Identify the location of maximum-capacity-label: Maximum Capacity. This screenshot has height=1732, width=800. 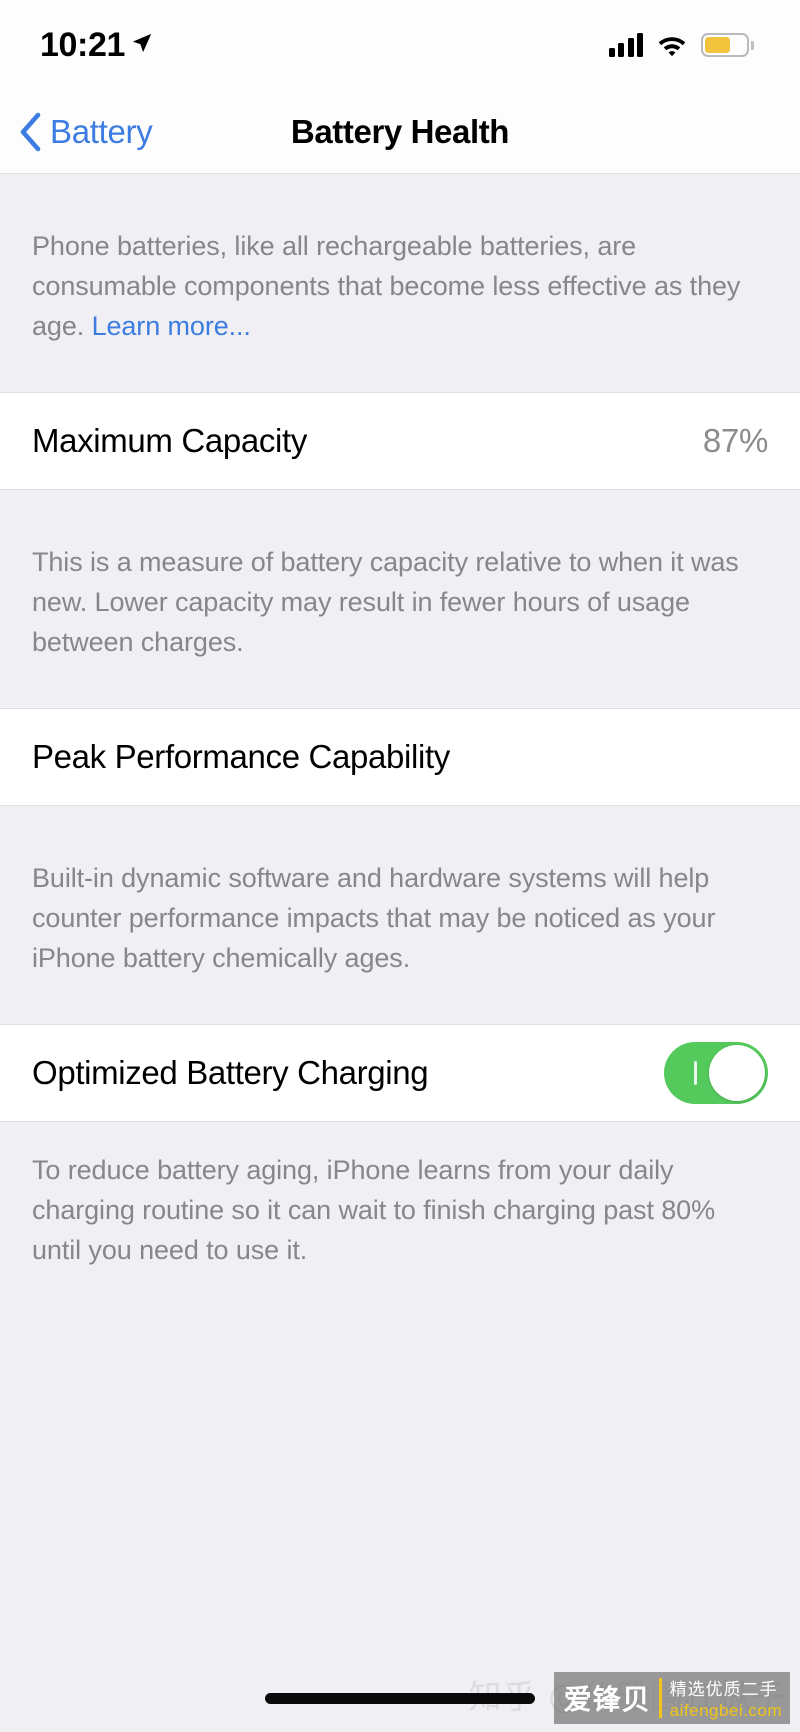
(169, 440).